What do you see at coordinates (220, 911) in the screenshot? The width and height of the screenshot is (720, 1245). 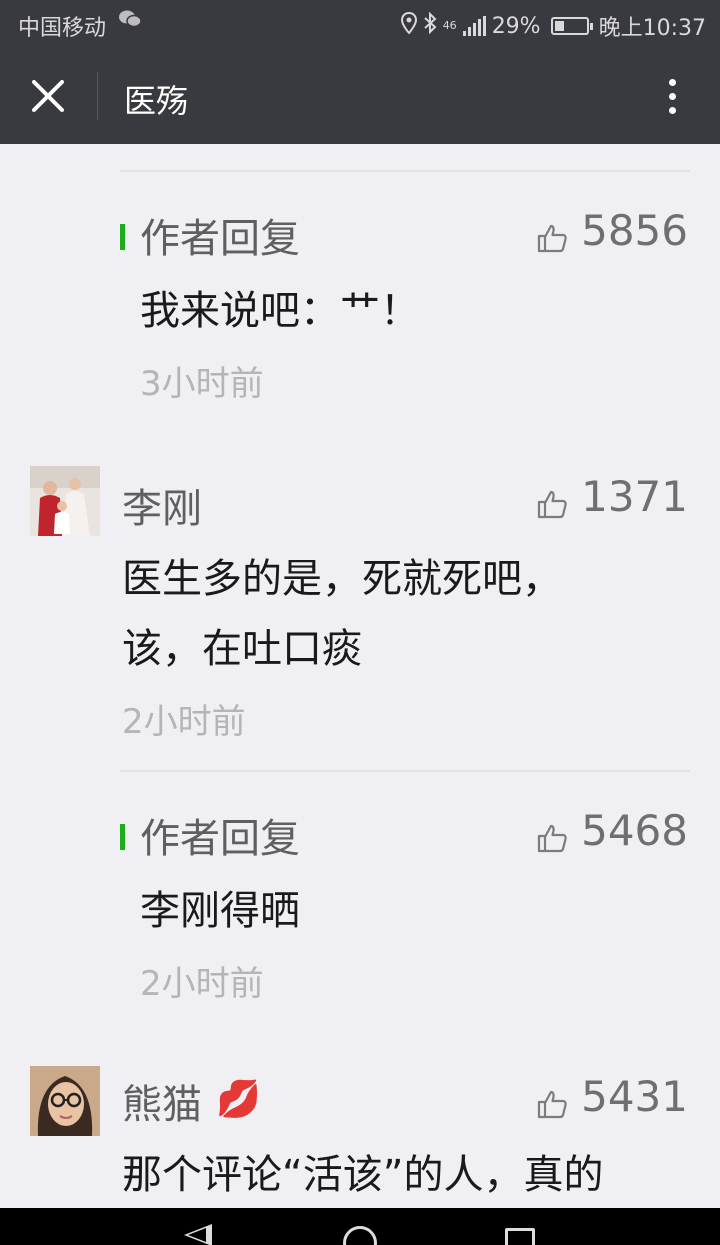 I see `comment-text: 李刚得晒` at bounding box center [220, 911].